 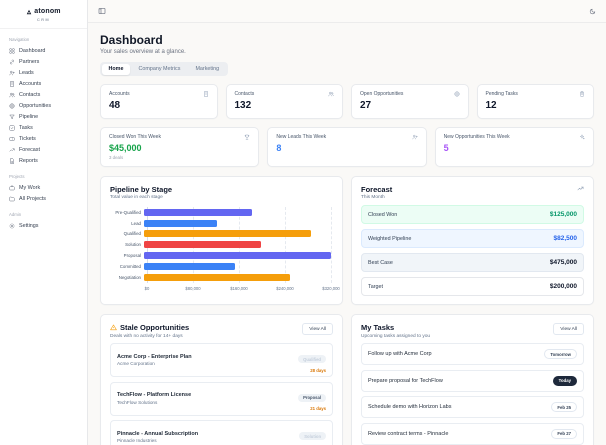 What do you see at coordinates (15, 214) in the screenshot?
I see `nav-section-admin: Admin` at bounding box center [15, 214].